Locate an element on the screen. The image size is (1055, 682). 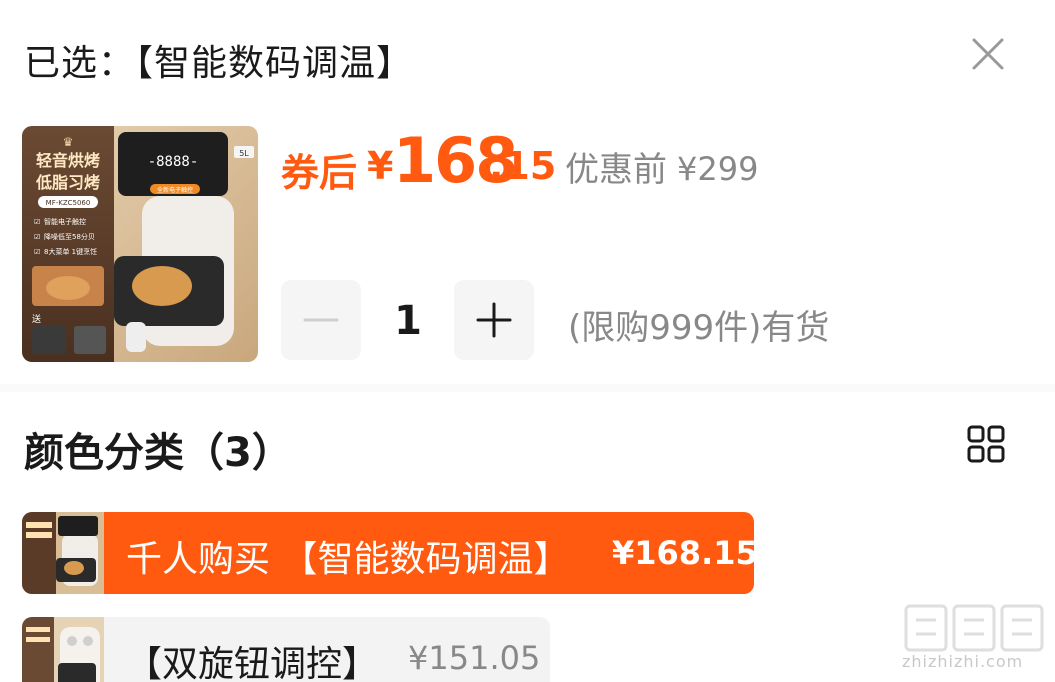
product-headline-2: 低脂习烤 is located at coordinates (67, 182).